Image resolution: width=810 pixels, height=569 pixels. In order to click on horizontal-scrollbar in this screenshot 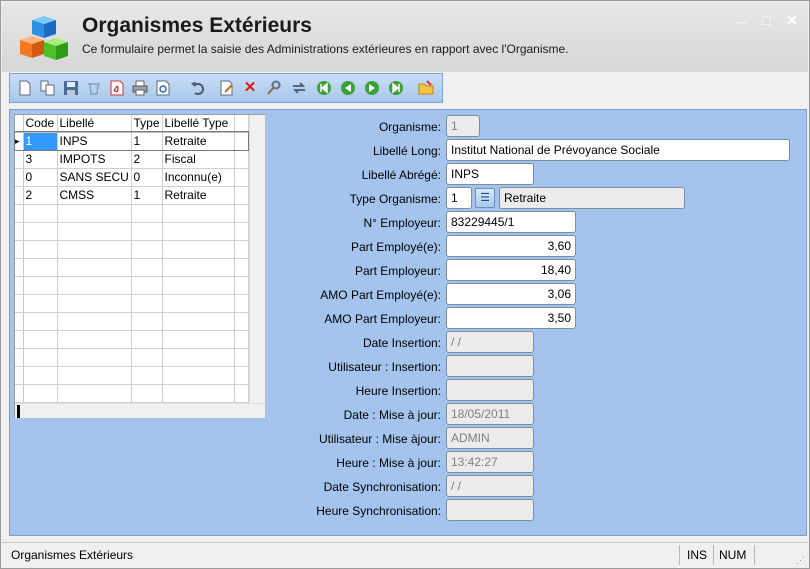, I will do `click(140, 410)`.